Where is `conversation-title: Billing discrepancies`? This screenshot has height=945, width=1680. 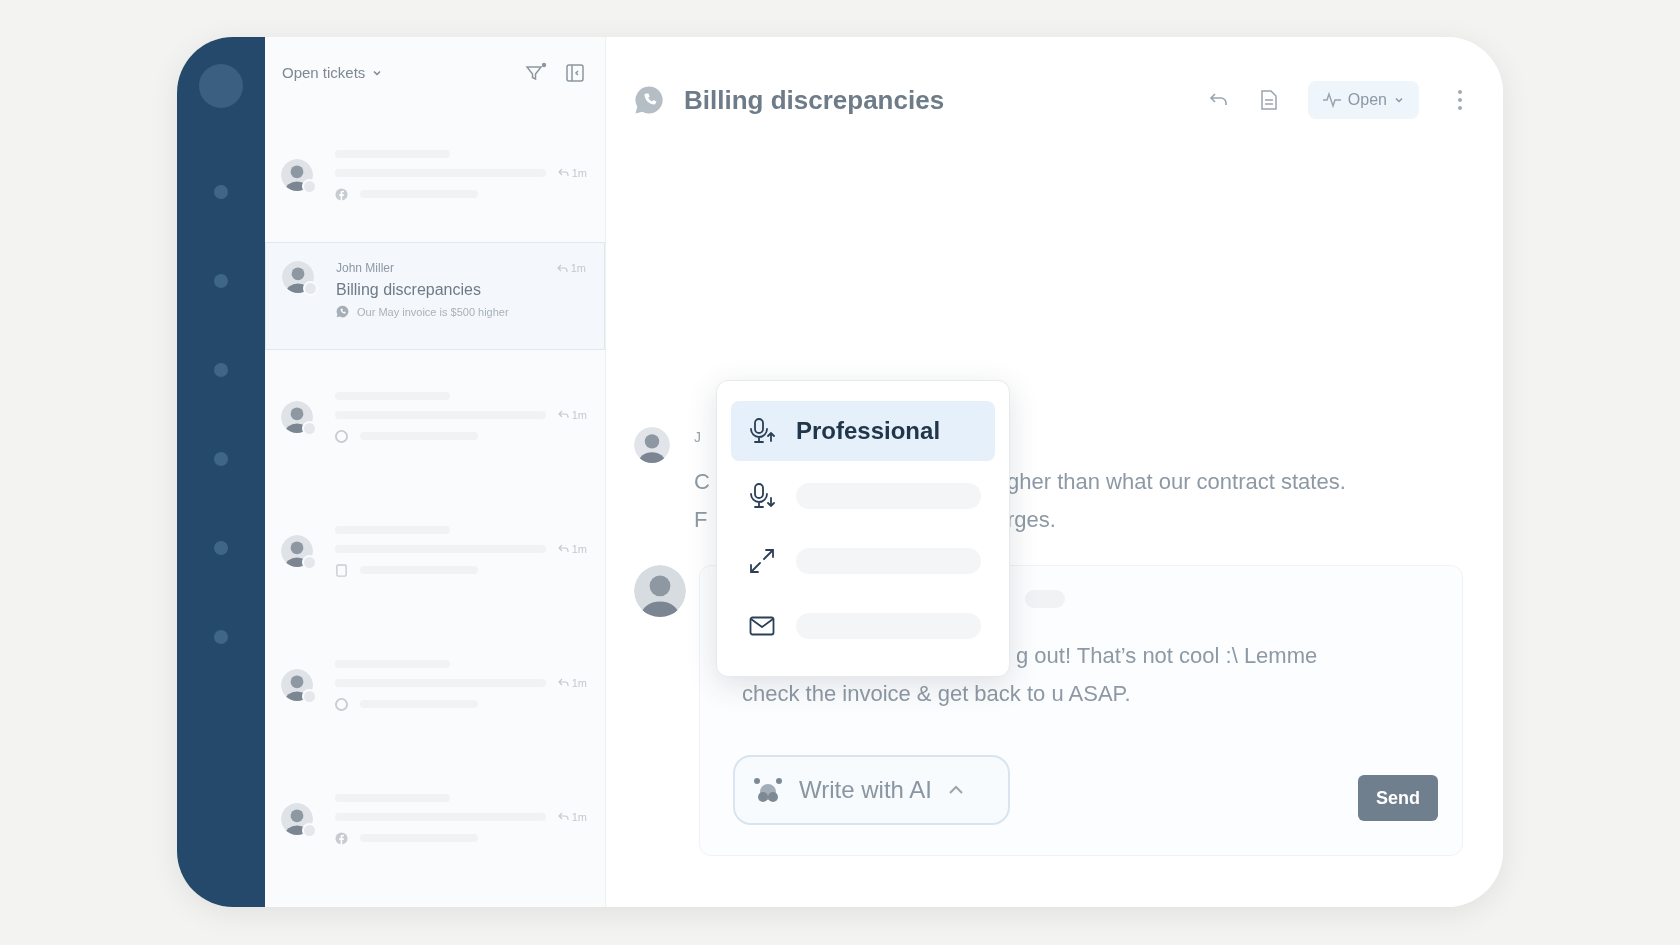 conversation-title: Billing discrepancies is located at coordinates (815, 100).